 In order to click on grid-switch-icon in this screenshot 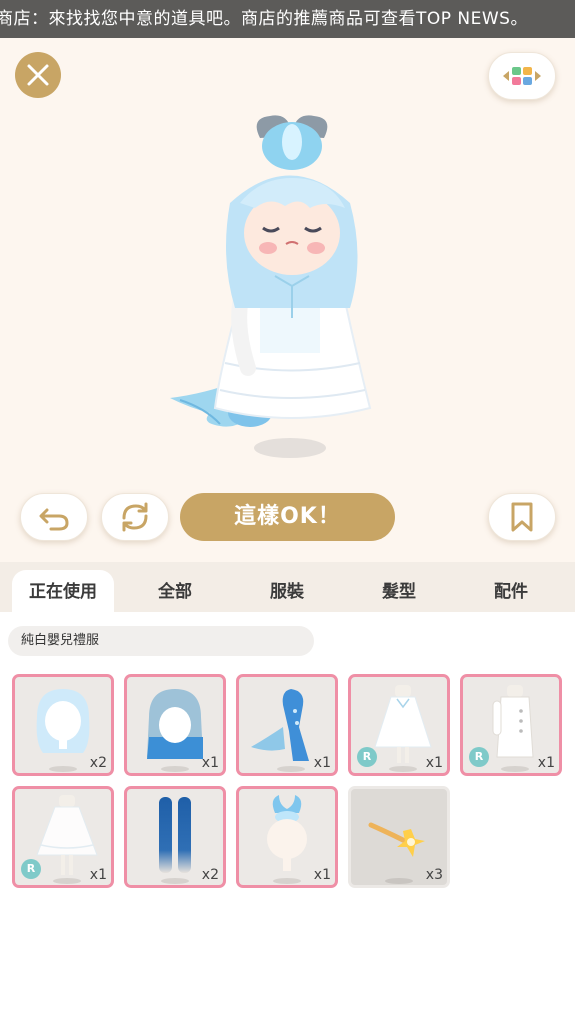, I will do `click(522, 76)`.